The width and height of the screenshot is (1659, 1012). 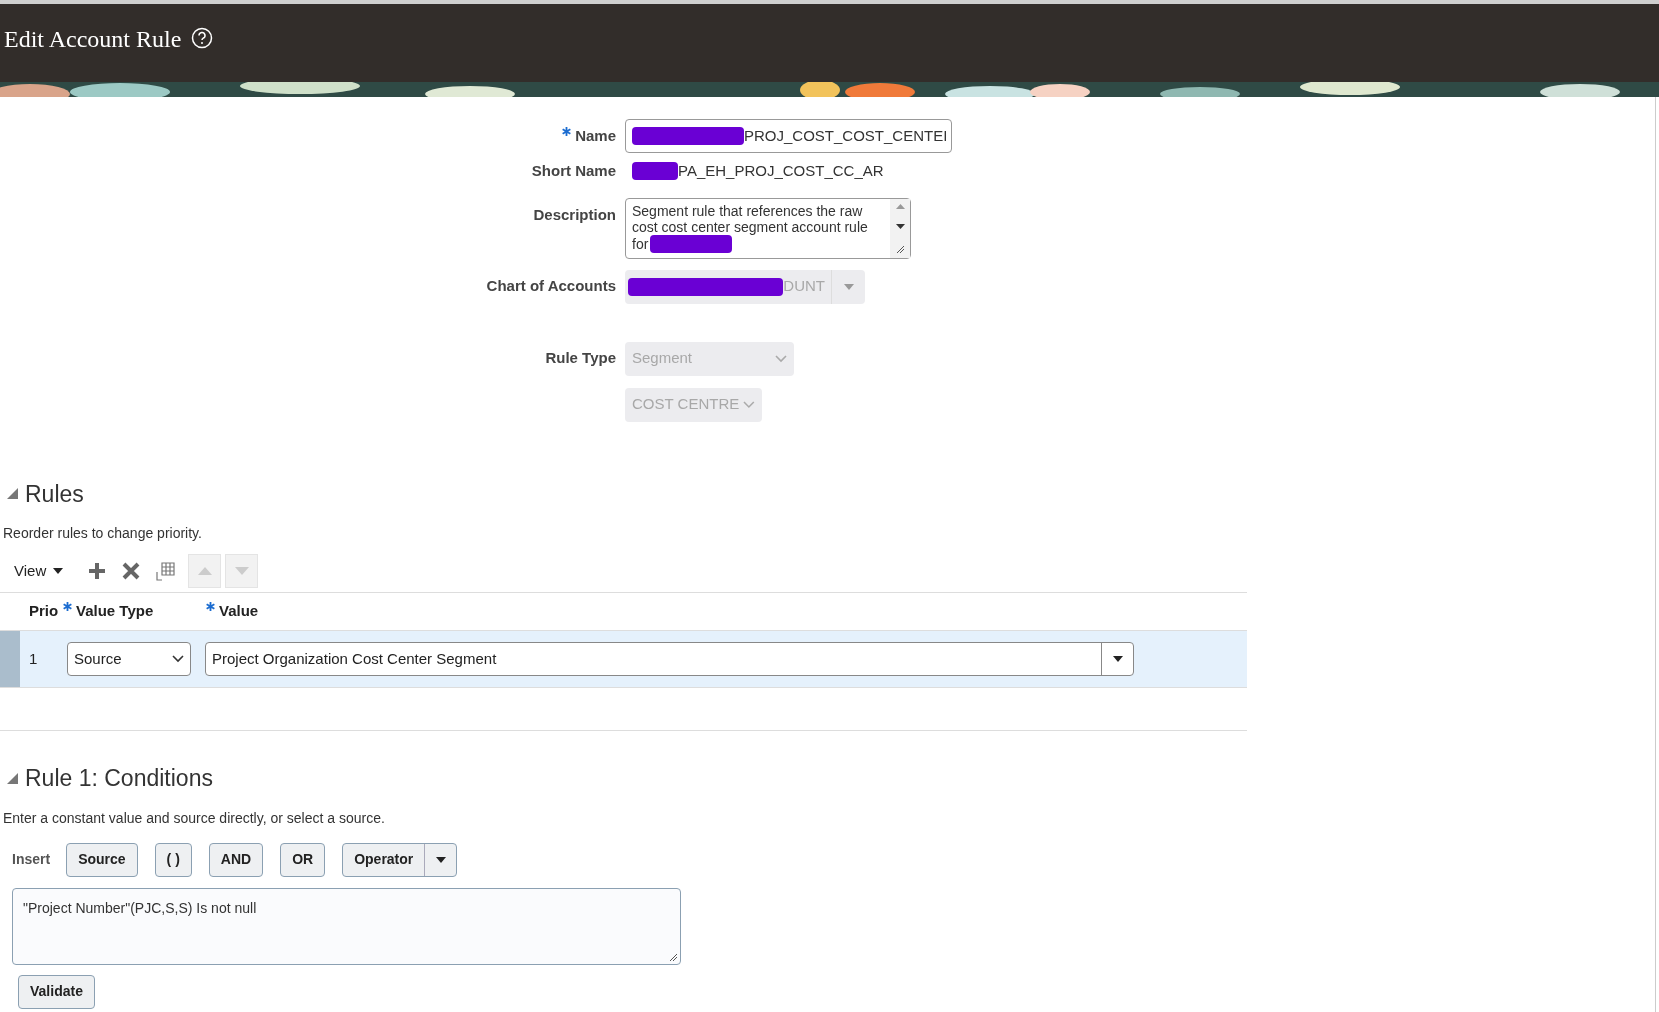 What do you see at coordinates (346, 926) in the screenshot?
I see `expression-field: "Project Number"(PJC,S,S) Is not null` at bounding box center [346, 926].